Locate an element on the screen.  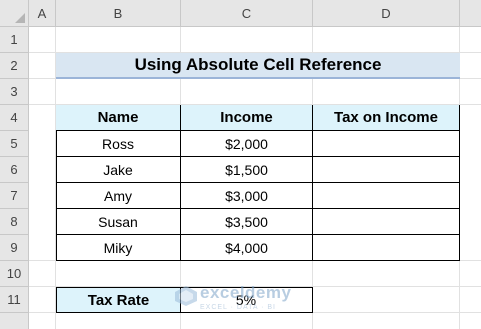
cell-income: $3,500 is located at coordinates (247, 222).